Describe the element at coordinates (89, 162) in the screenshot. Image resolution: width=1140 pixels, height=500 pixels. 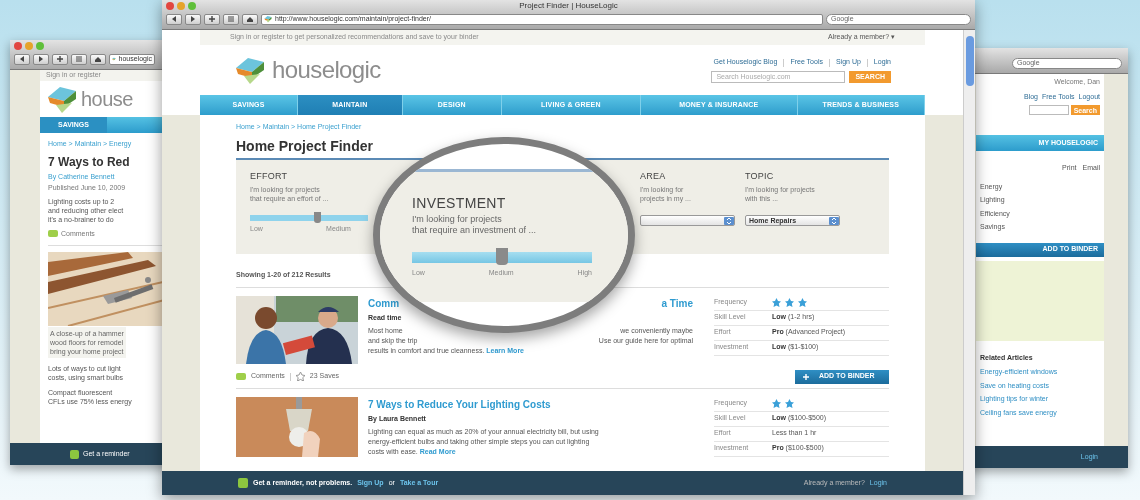
I see `article-title: 7 Ways to Red` at that location.